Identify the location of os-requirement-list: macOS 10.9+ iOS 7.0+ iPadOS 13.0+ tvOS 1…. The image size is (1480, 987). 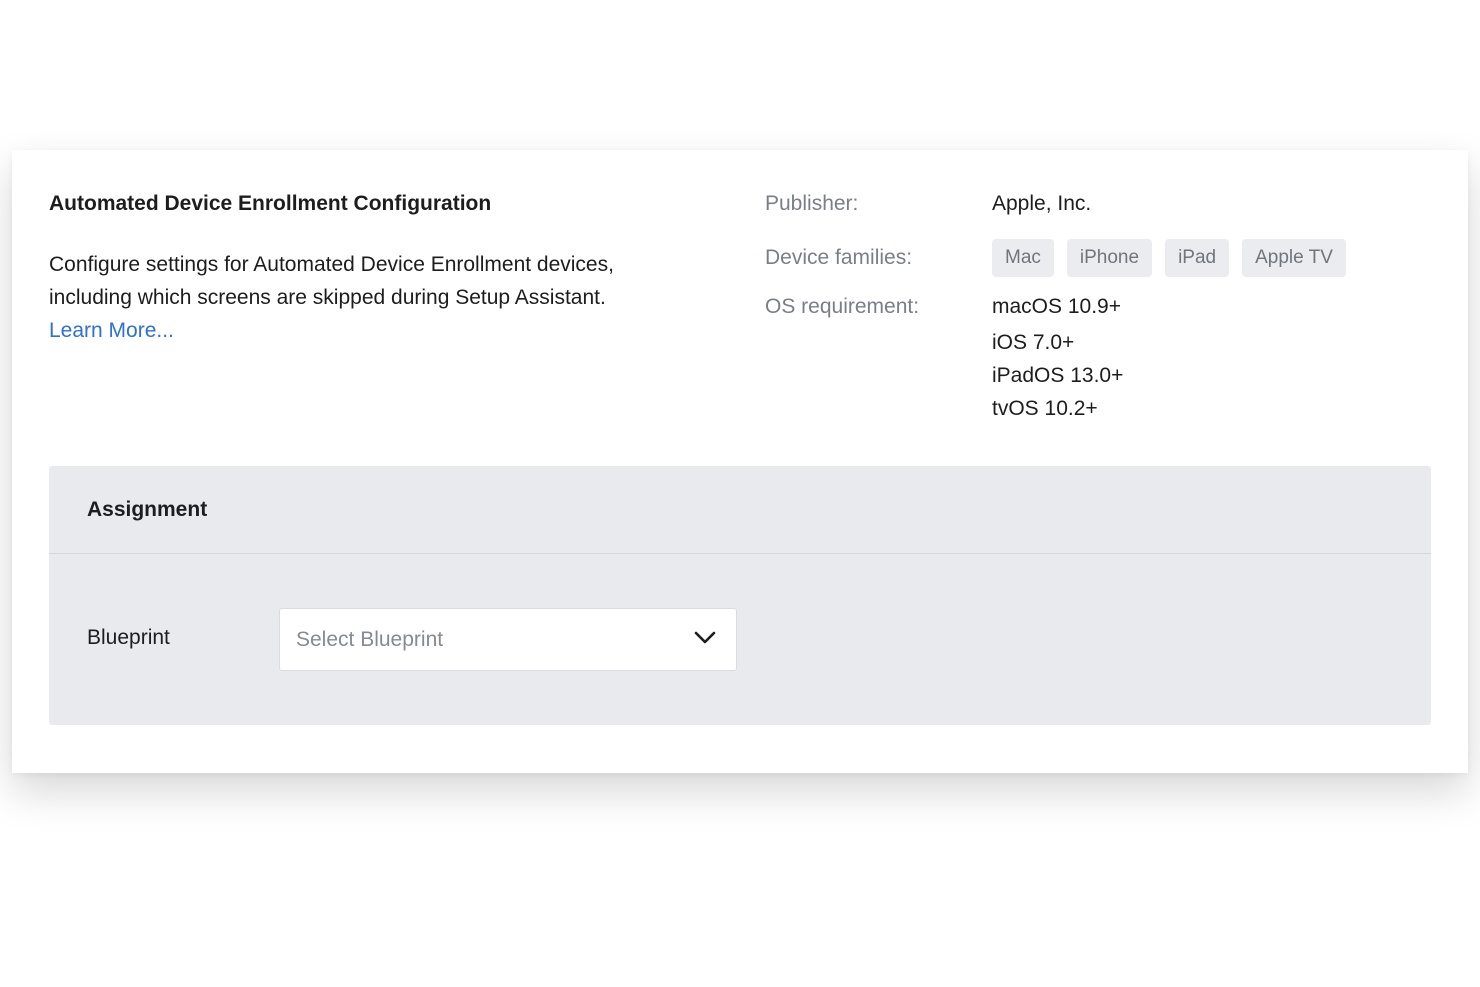
(1057, 359).